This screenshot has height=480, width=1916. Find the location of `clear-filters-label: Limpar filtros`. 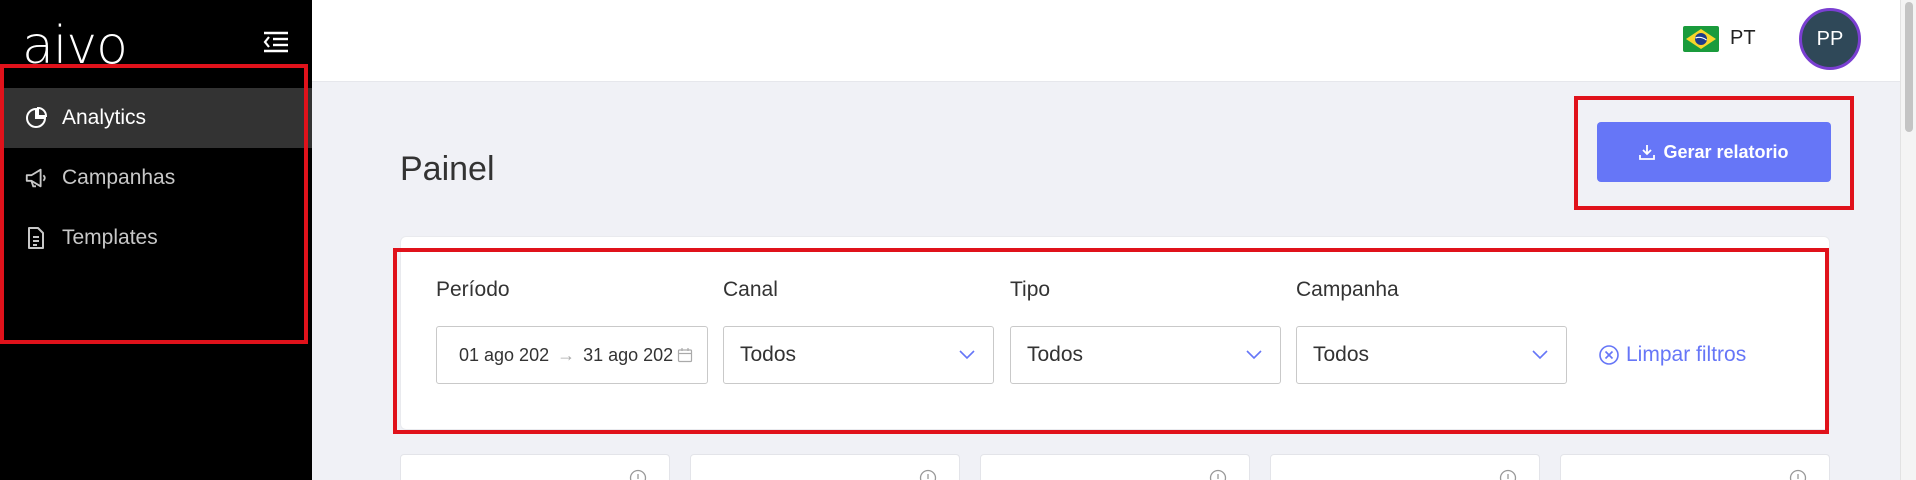

clear-filters-label: Limpar filtros is located at coordinates (1686, 354).